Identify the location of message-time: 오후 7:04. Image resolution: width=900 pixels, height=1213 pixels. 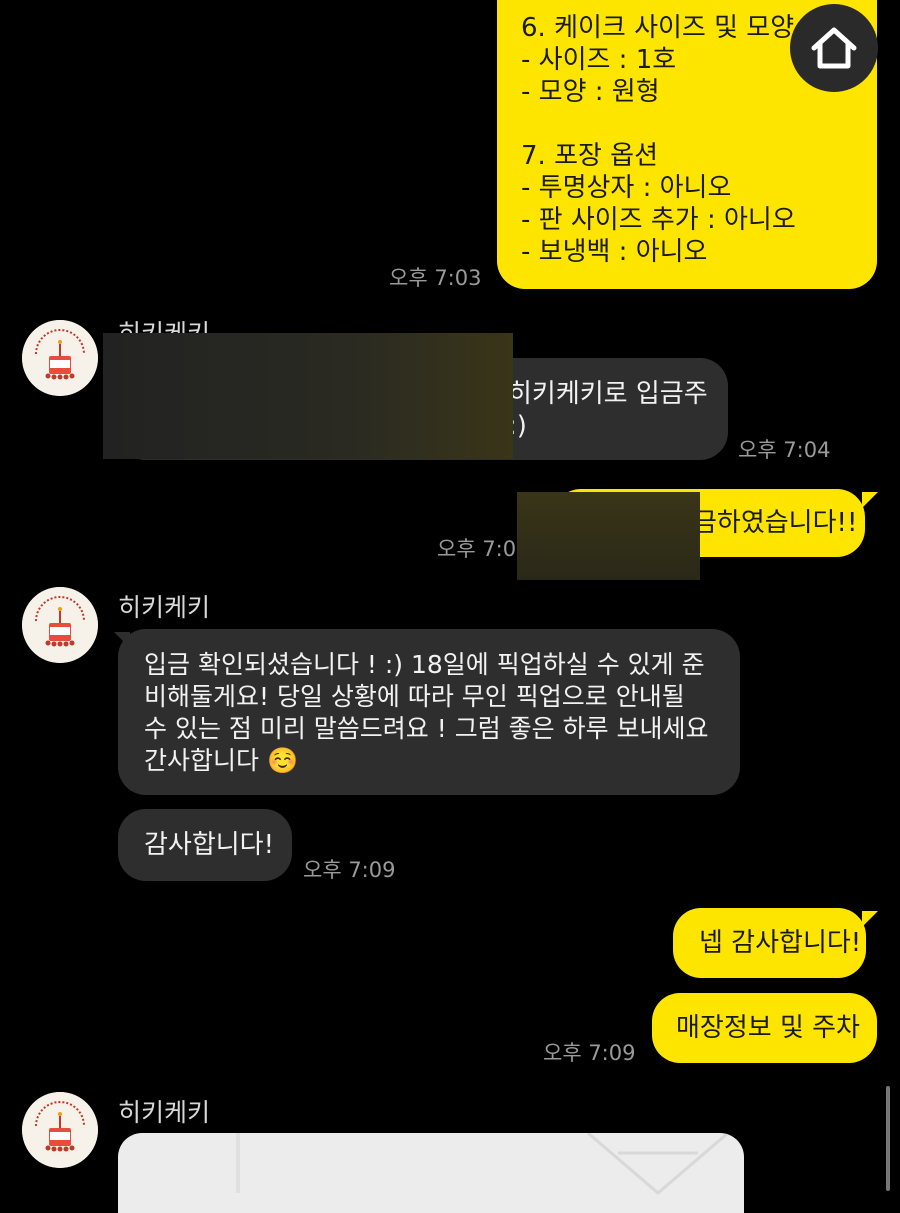
(784, 450).